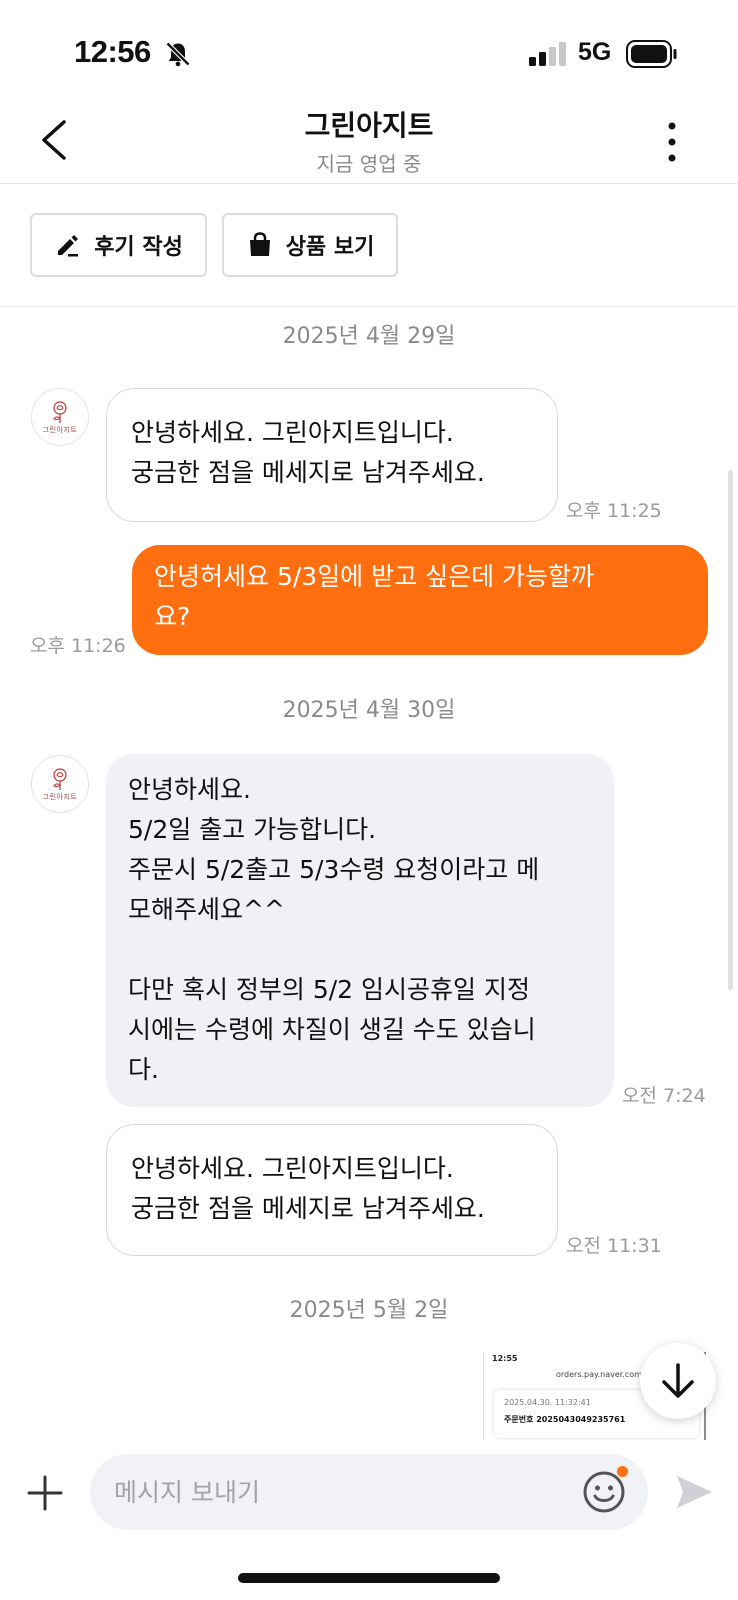 This screenshot has width=738, height=1600. I want to click on scroll-to-bottom-button, so click(678, 1381).